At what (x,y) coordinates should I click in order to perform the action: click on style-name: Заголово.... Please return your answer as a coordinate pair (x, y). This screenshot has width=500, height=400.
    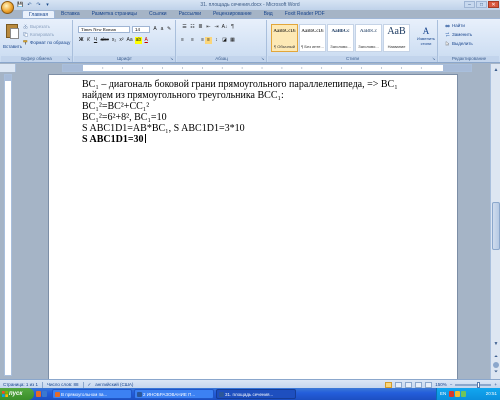
    Looking at the image, I should click on (368, 46).